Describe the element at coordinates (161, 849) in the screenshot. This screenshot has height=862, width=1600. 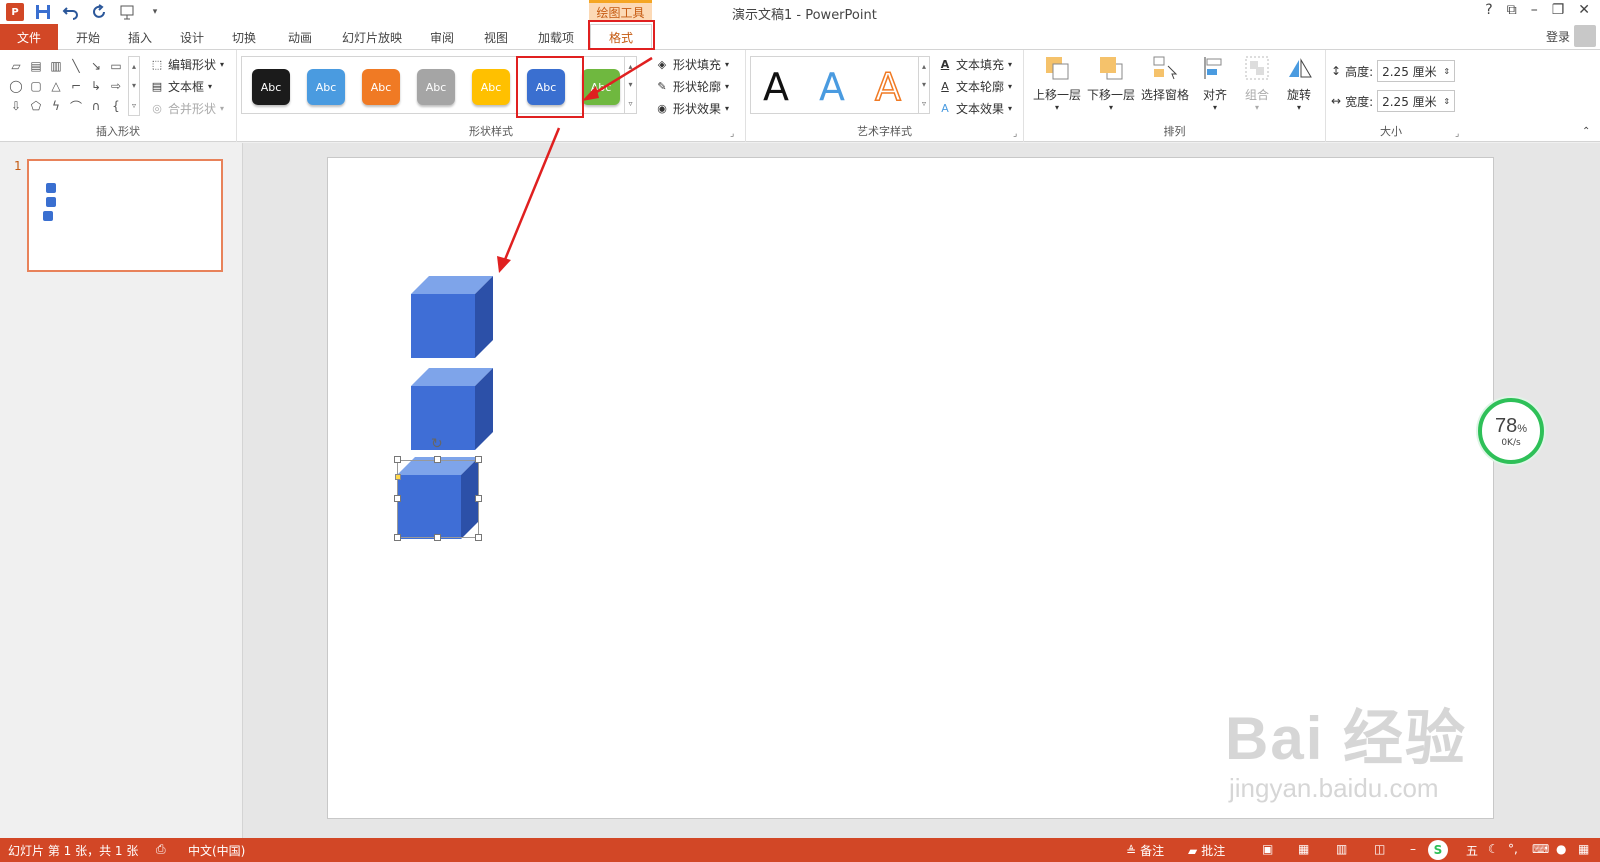
I see `spell-check-icon: ⎙` at that location.